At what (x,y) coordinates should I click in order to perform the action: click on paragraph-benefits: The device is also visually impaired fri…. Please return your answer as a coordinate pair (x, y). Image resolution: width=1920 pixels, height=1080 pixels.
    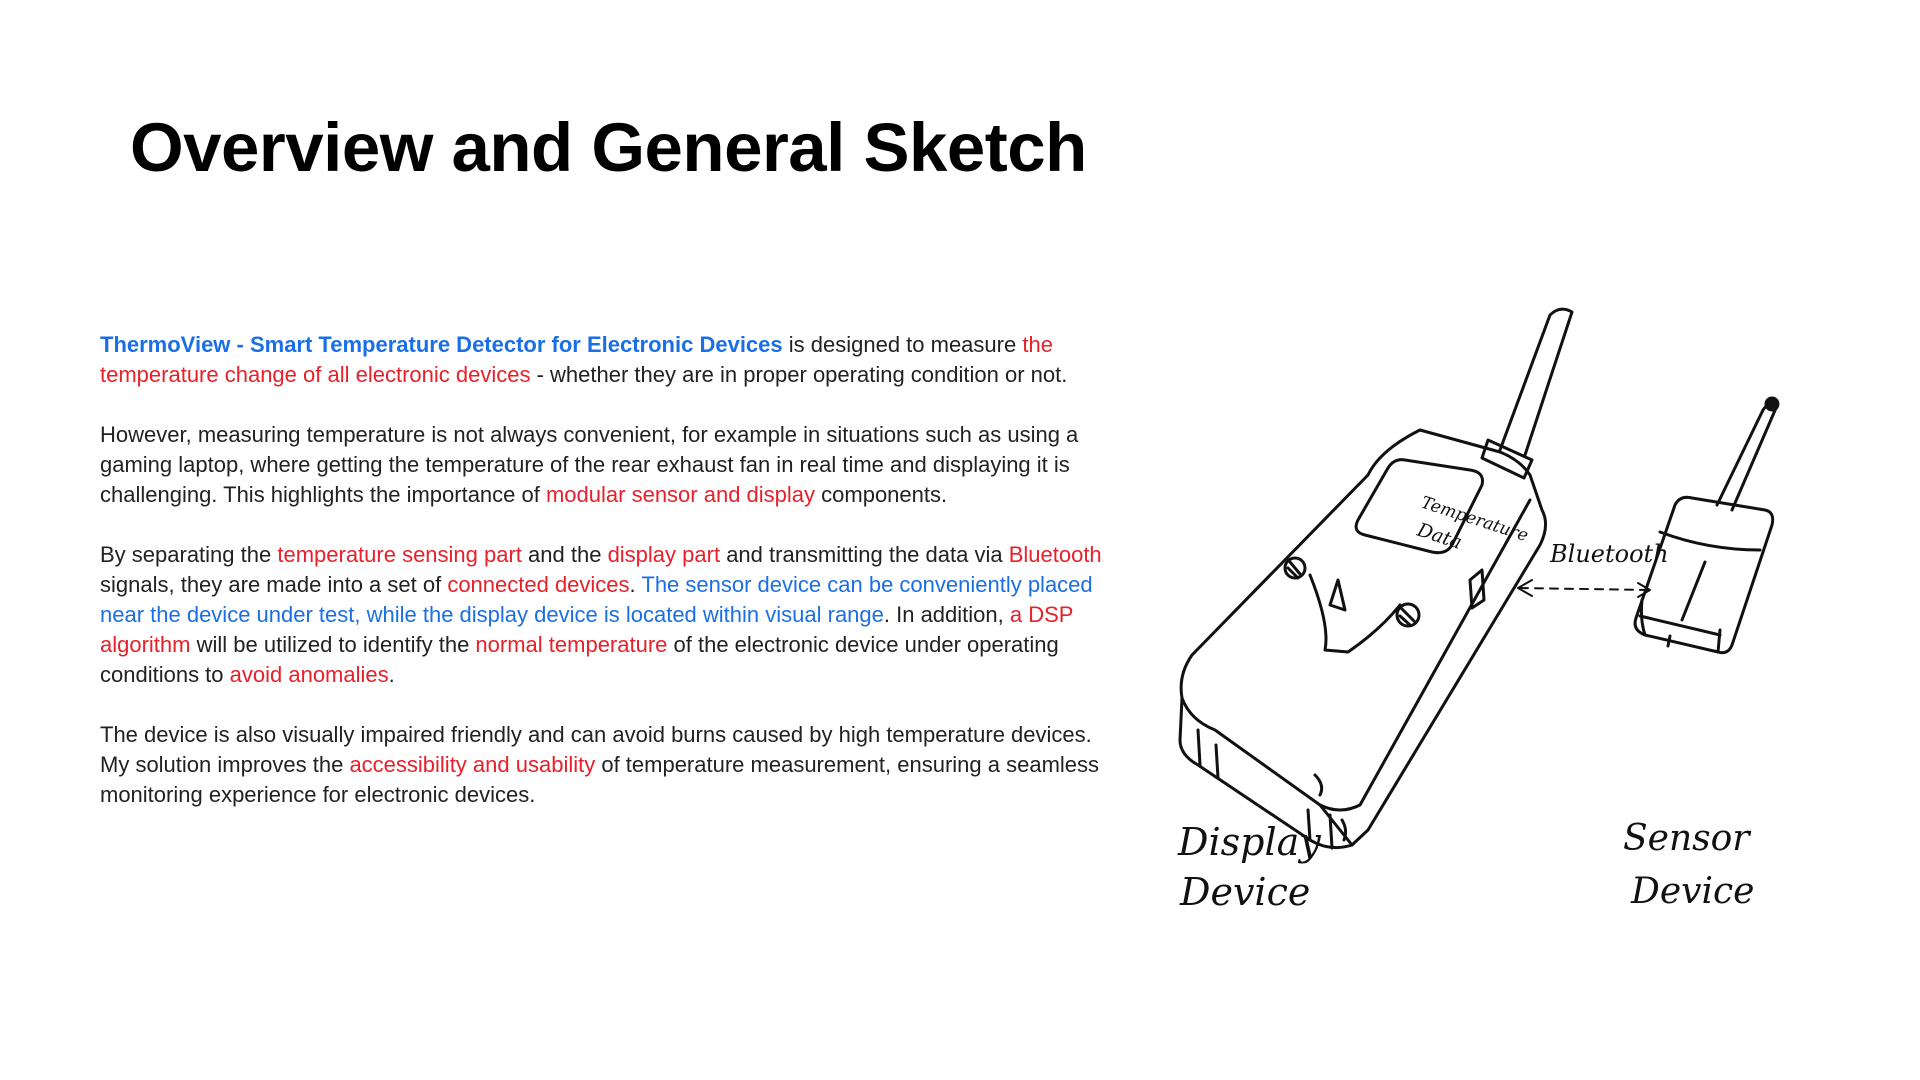
    Looking at the image, I should click on (605, 765).